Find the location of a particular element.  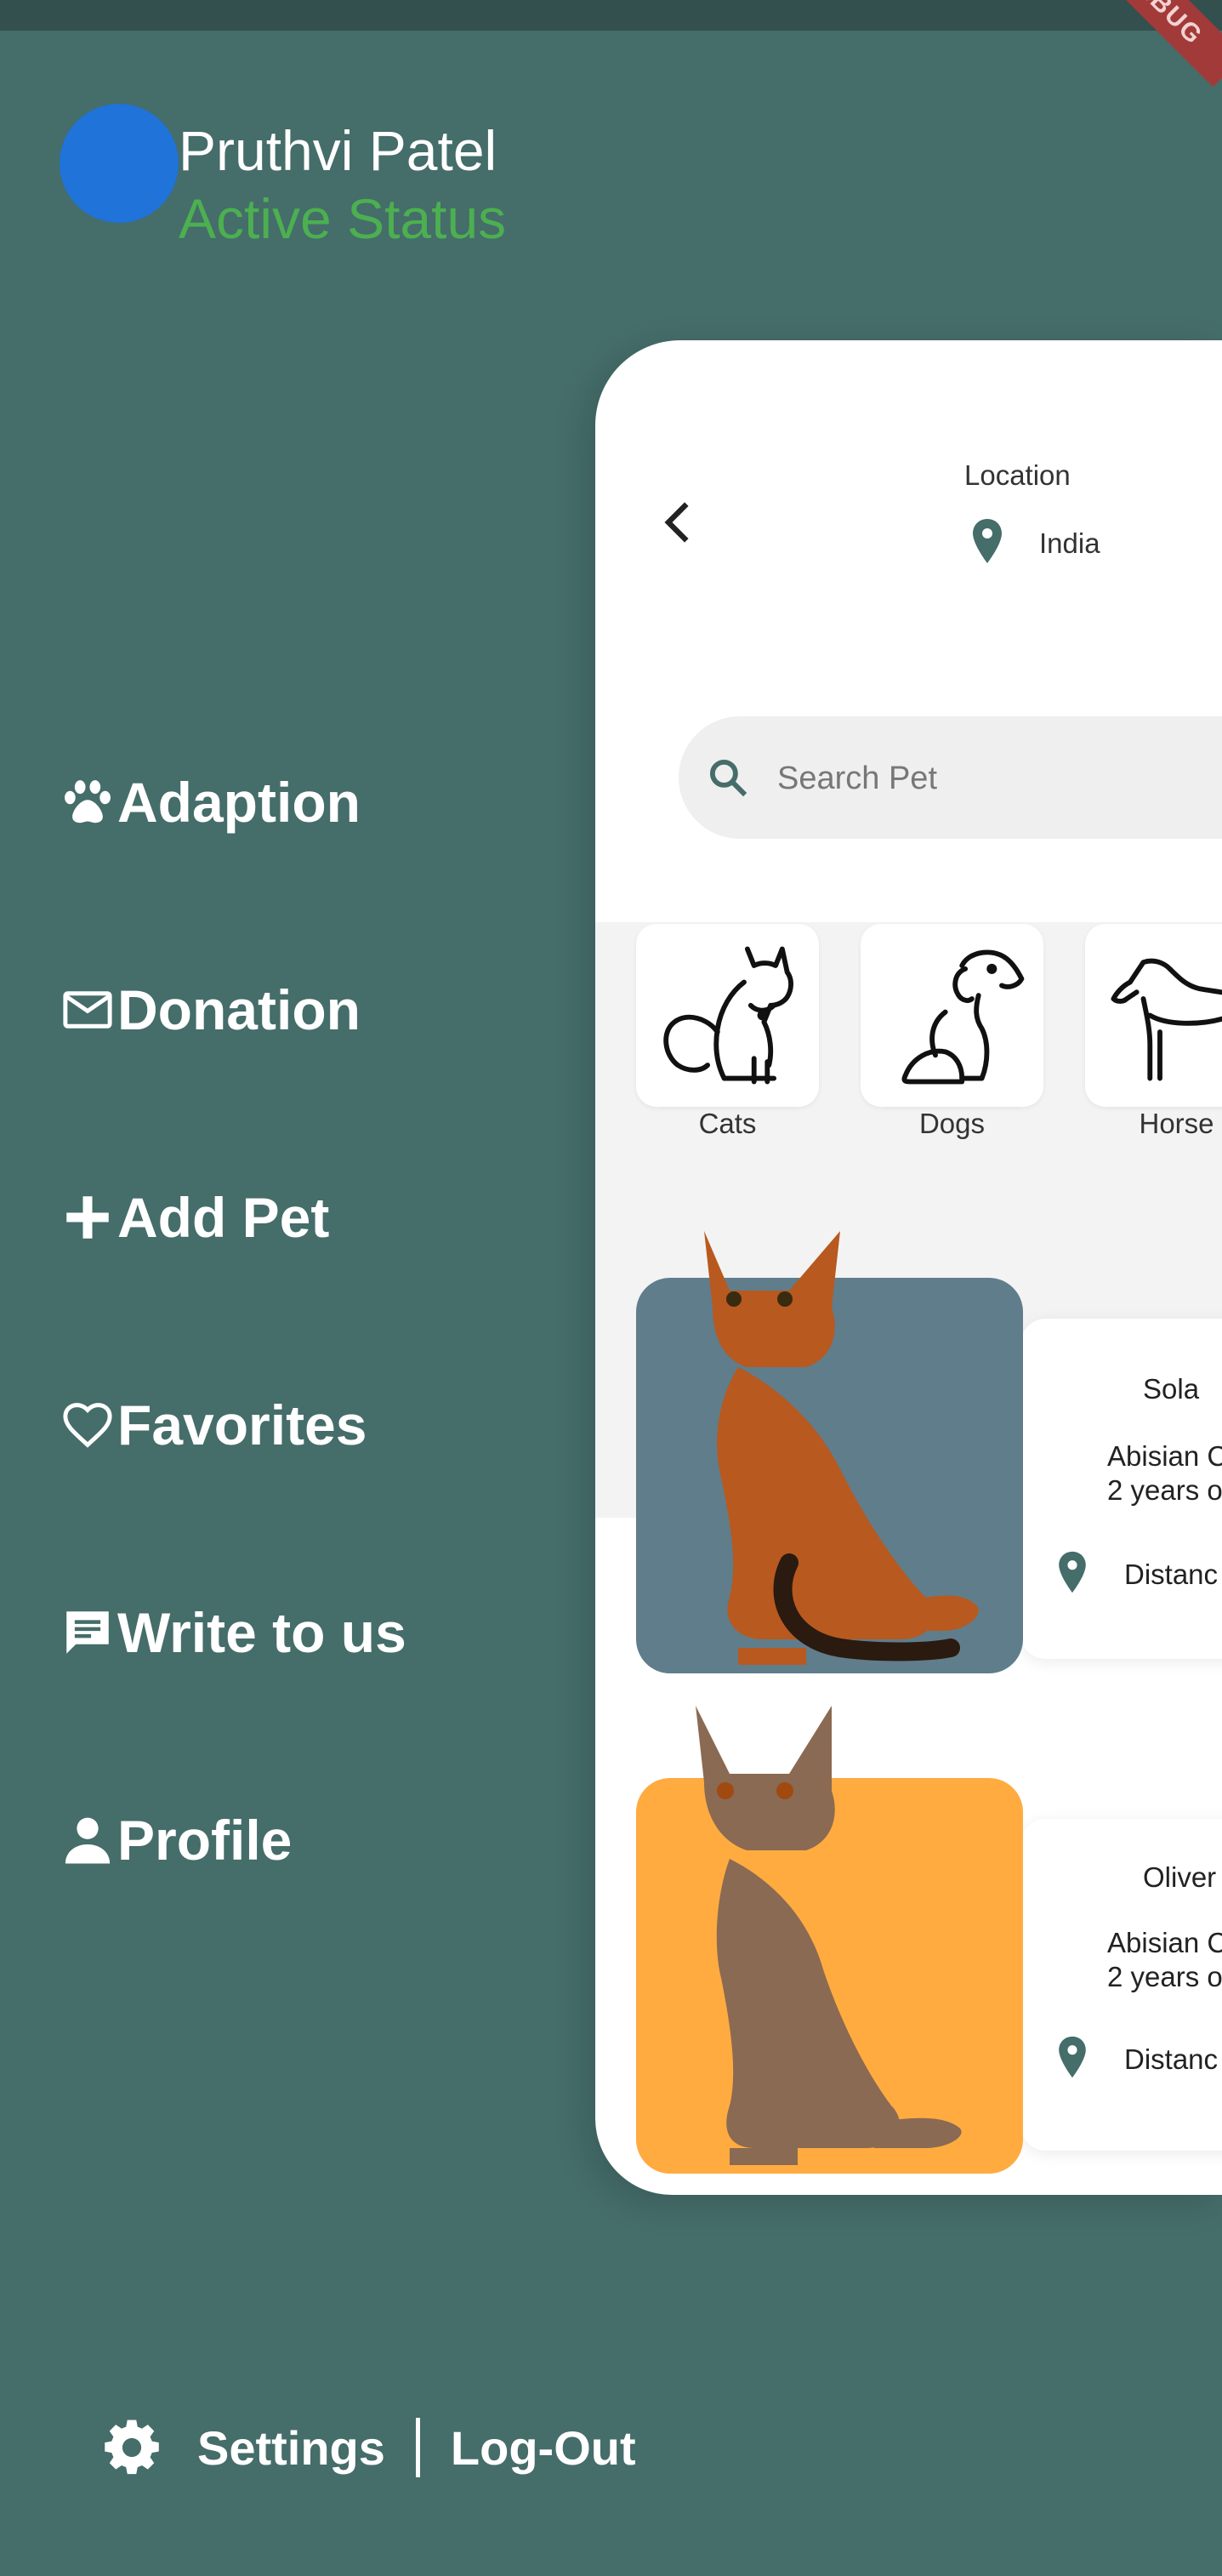

search-input is located at coordinates (990, 778).